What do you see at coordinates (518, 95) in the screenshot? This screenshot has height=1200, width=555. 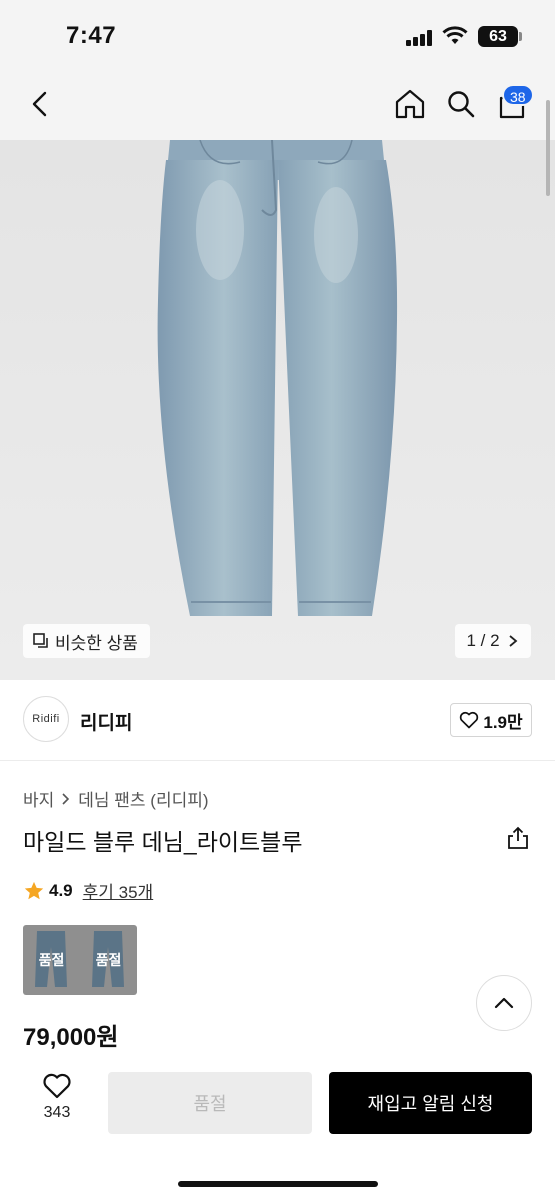 I see `cart-count-badge: 38` at bounding box center [518, 95].